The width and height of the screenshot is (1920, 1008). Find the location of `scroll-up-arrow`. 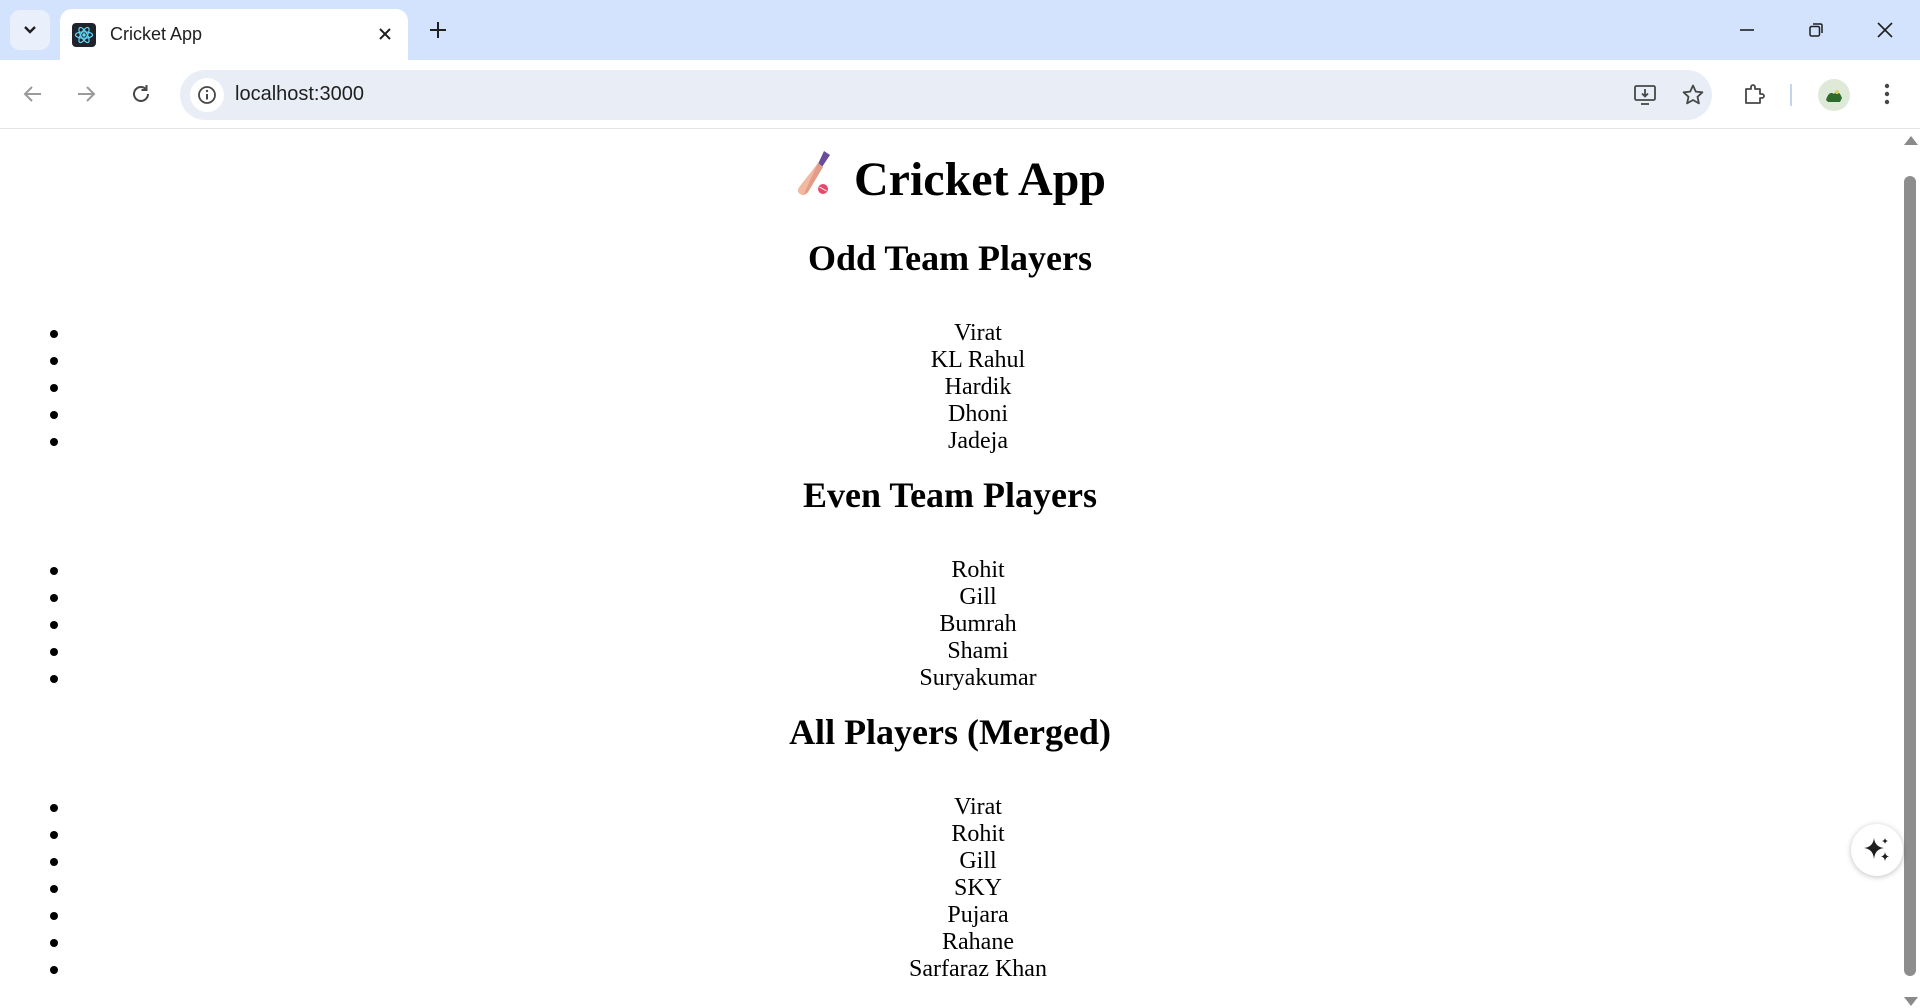

scroll-up-arrow is located at coordinates (1911, 140).